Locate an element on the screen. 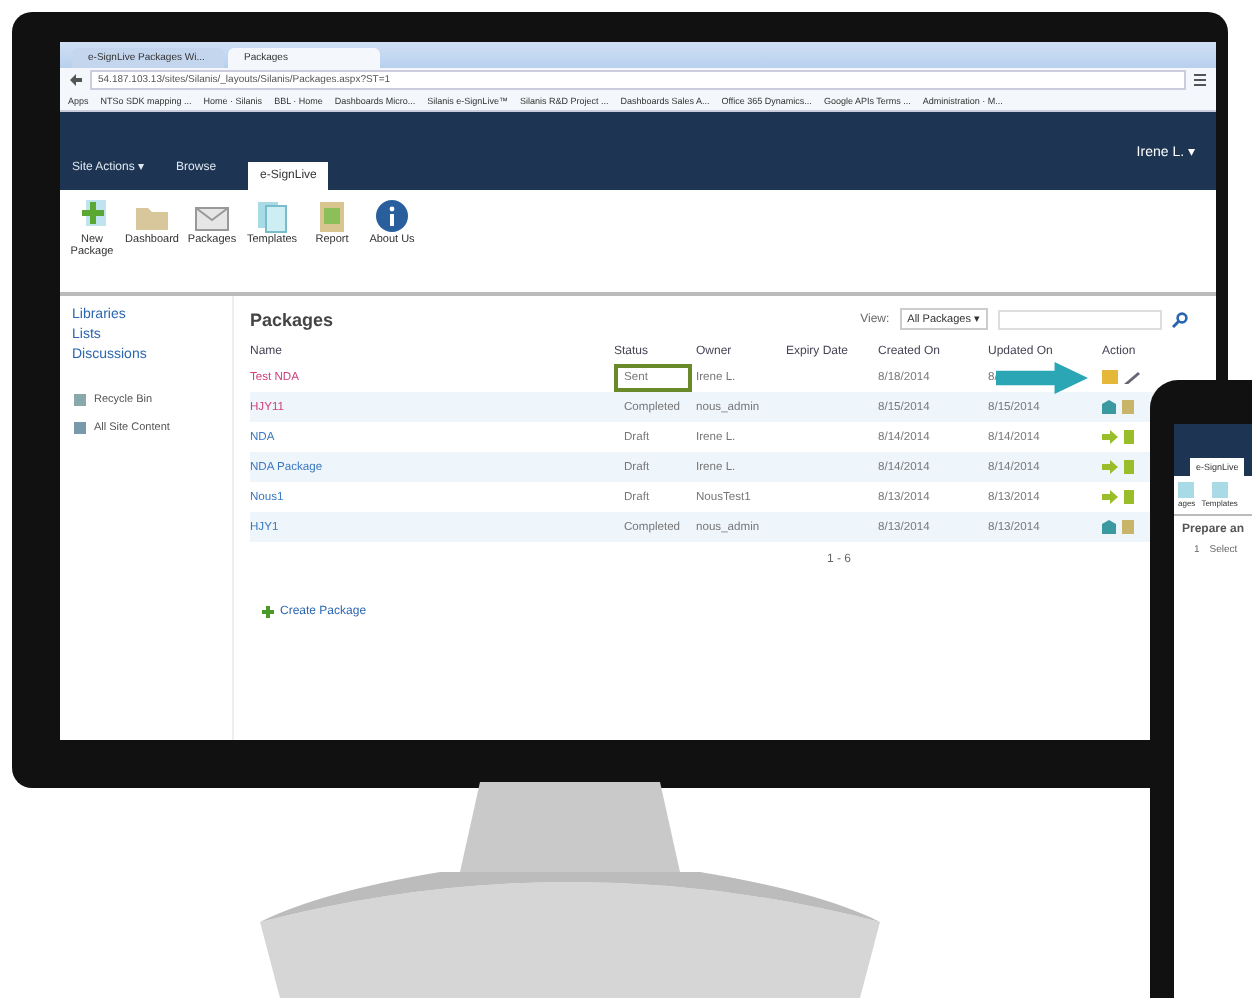 This screenshot has width=1252, height=998. back-arrow-icon is located at coordinates (76, 79).